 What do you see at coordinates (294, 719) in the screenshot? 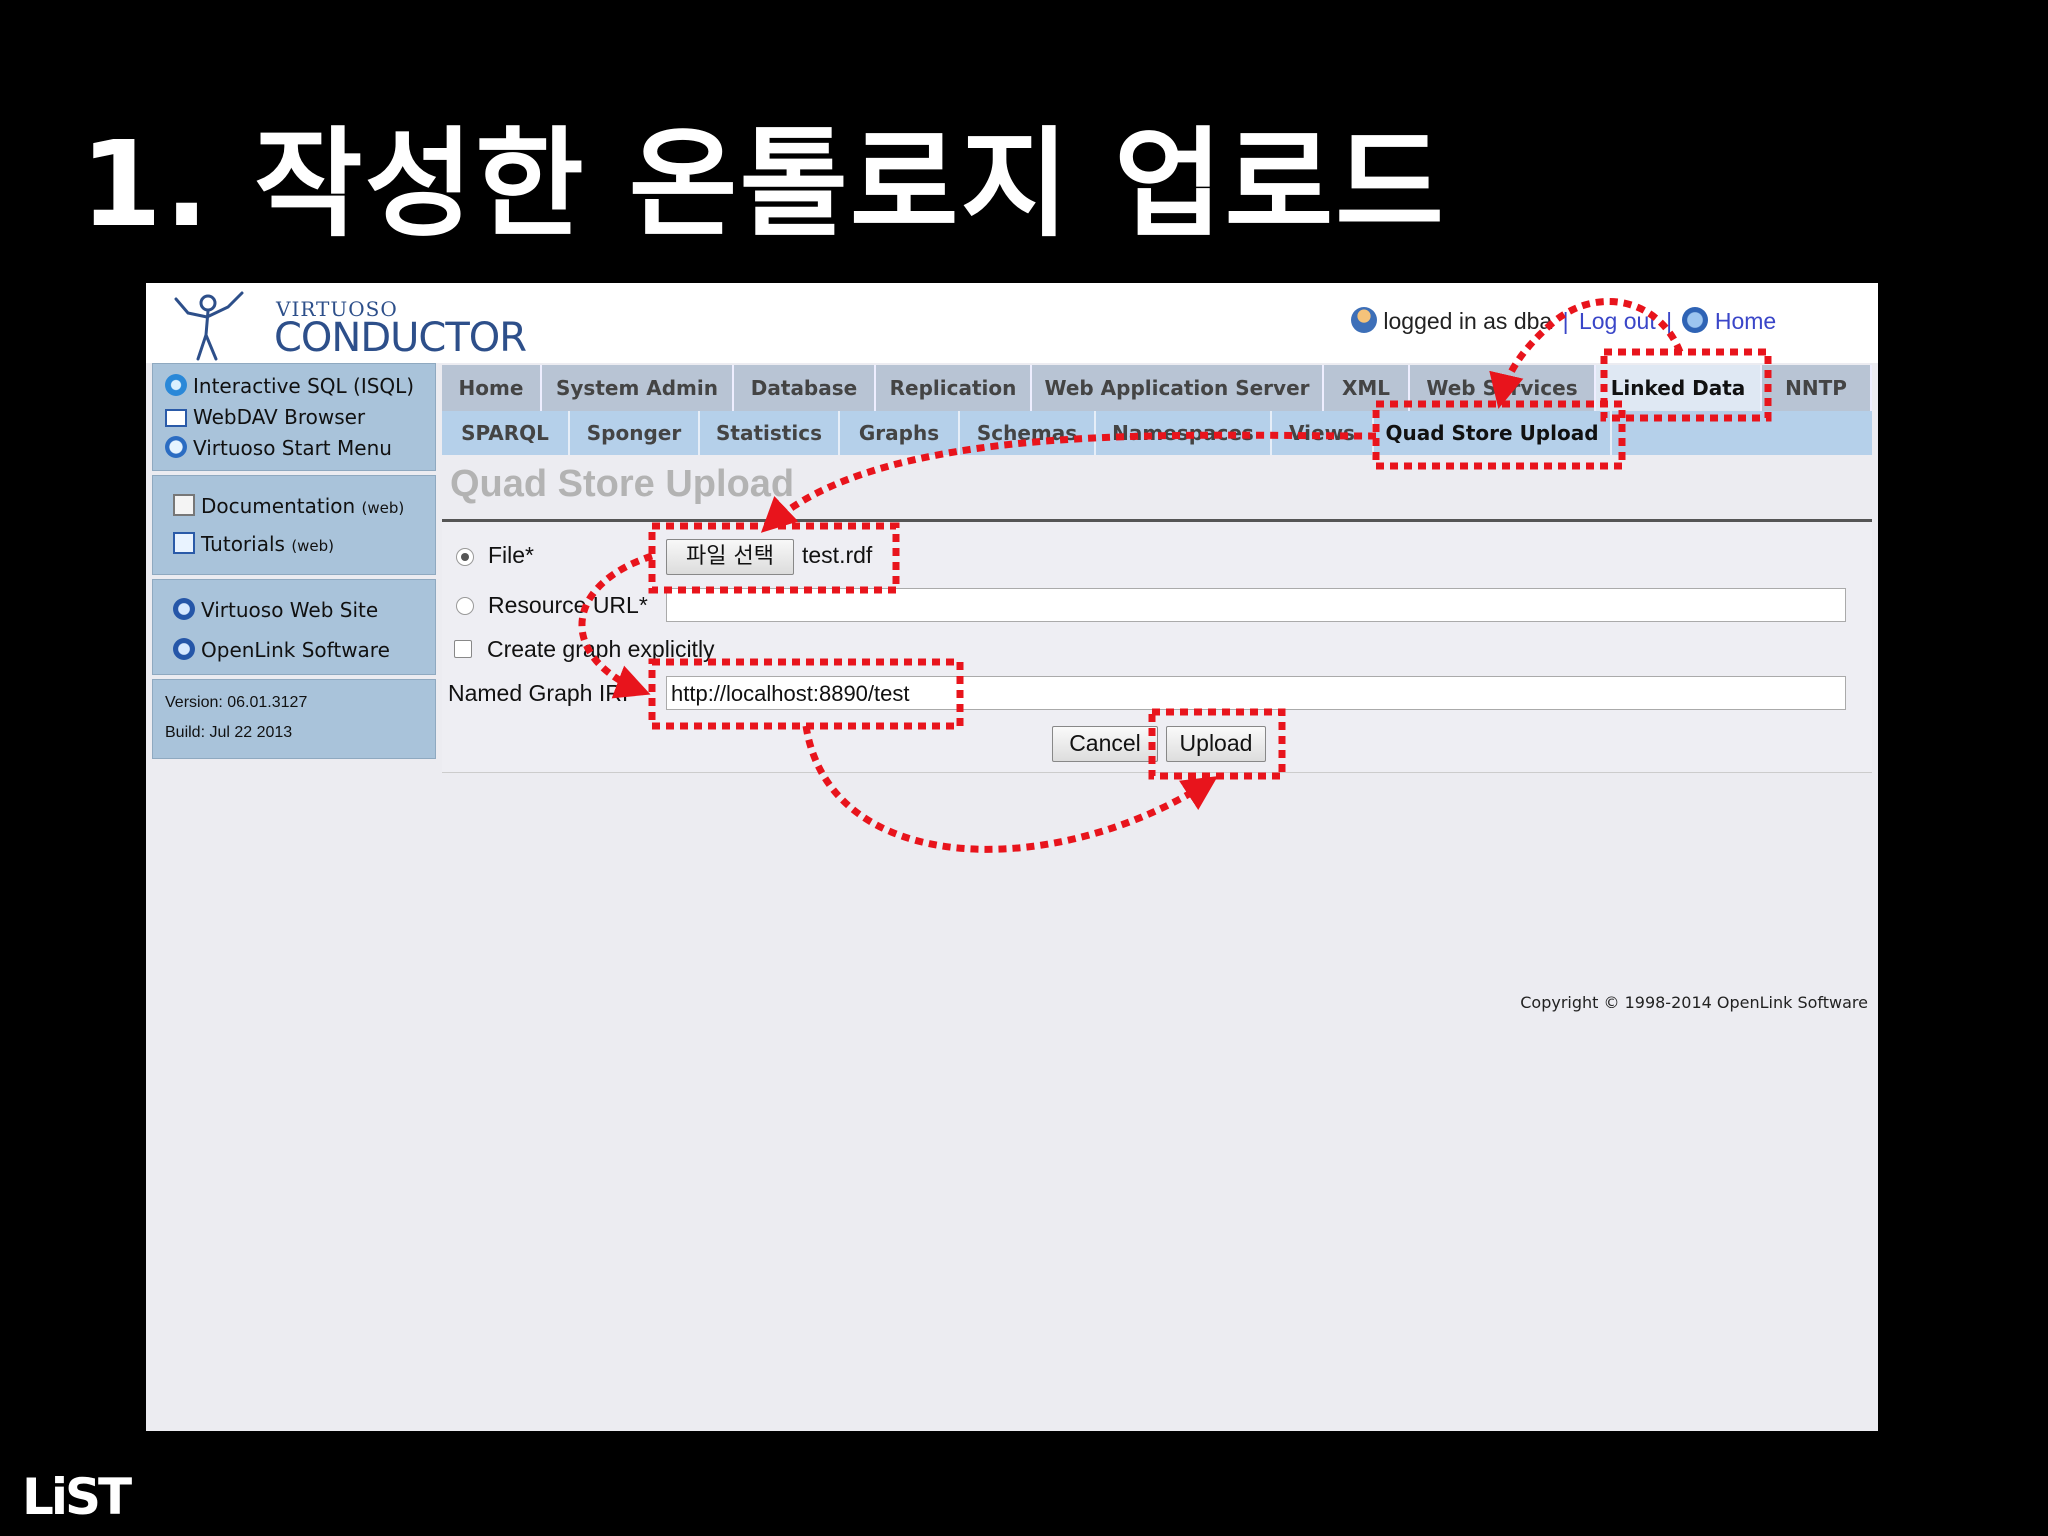
I see `sidebar-version-box: Version: 06.01.3127 Build: Jul 22 2013` at bounding box center [294, 719].